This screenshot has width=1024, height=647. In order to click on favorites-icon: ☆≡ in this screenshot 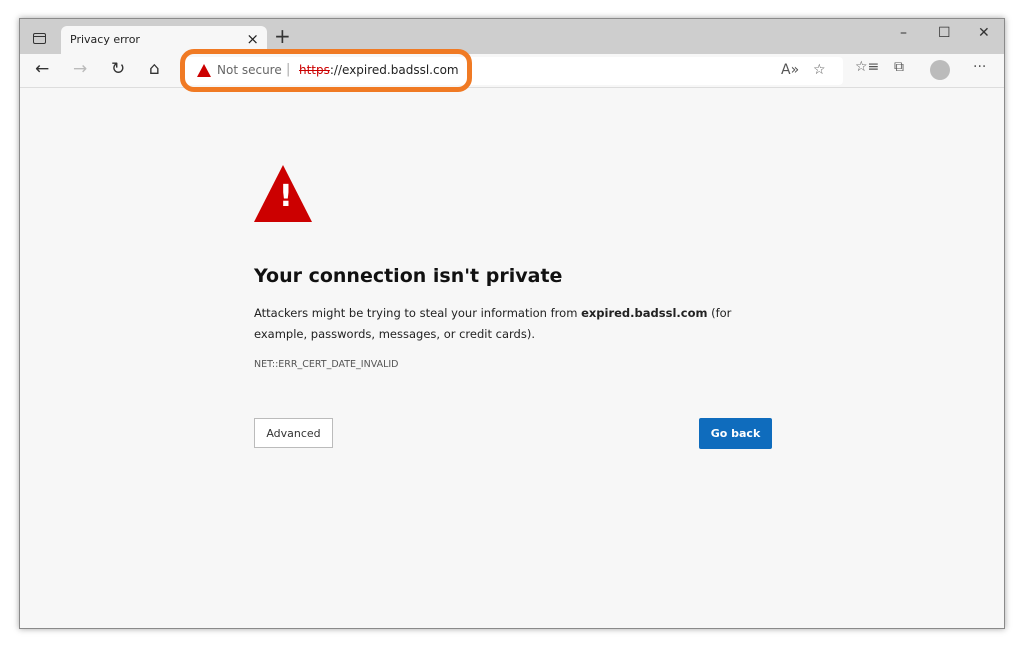, I will do `click(867, 67)`.